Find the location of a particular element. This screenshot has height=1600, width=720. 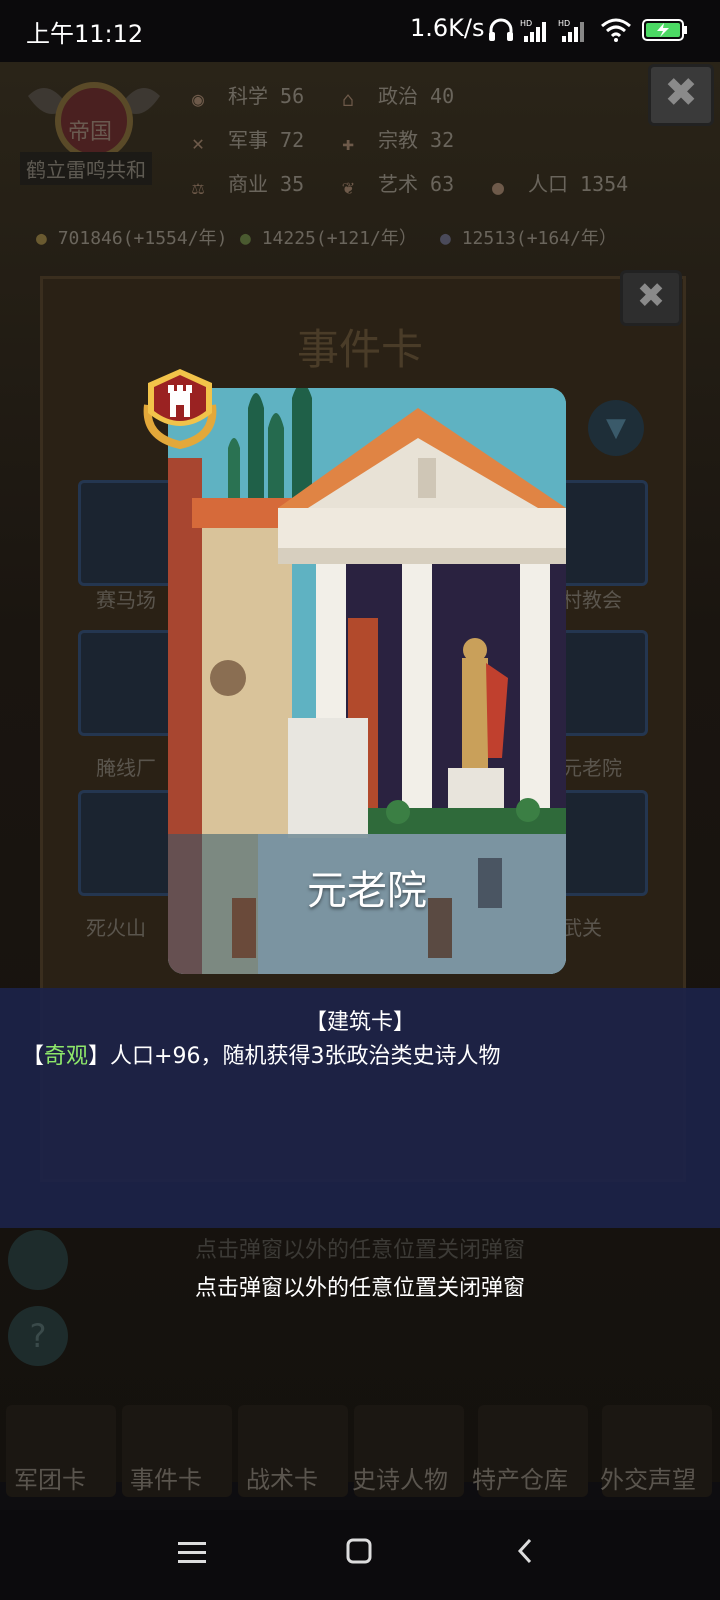

system-nav-bar is located at coordinates (360, 1555).